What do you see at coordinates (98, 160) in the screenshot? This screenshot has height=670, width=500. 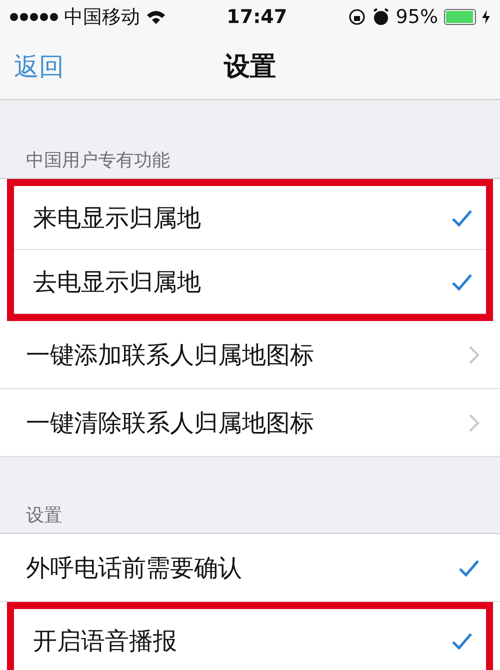 I see `section-header: 中国用户专有功能` at bounding box center [98, 160].